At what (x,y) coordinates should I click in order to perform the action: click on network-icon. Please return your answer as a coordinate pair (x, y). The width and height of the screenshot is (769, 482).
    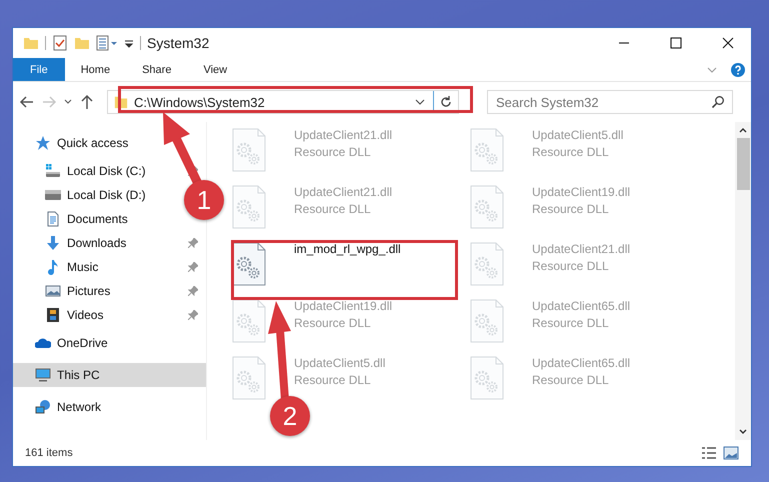
    Looking at the image, I should click on (43, 407).